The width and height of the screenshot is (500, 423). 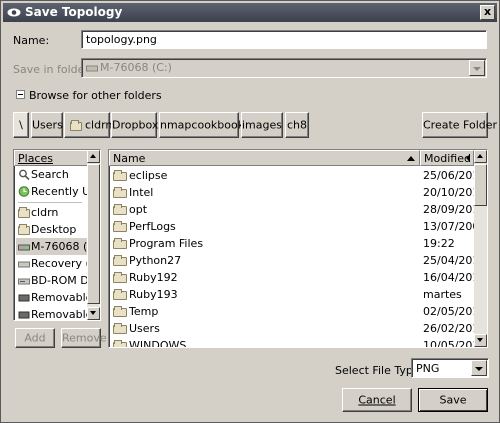 I want to click on file-name: Ruby193, so click(x=153, y=294).